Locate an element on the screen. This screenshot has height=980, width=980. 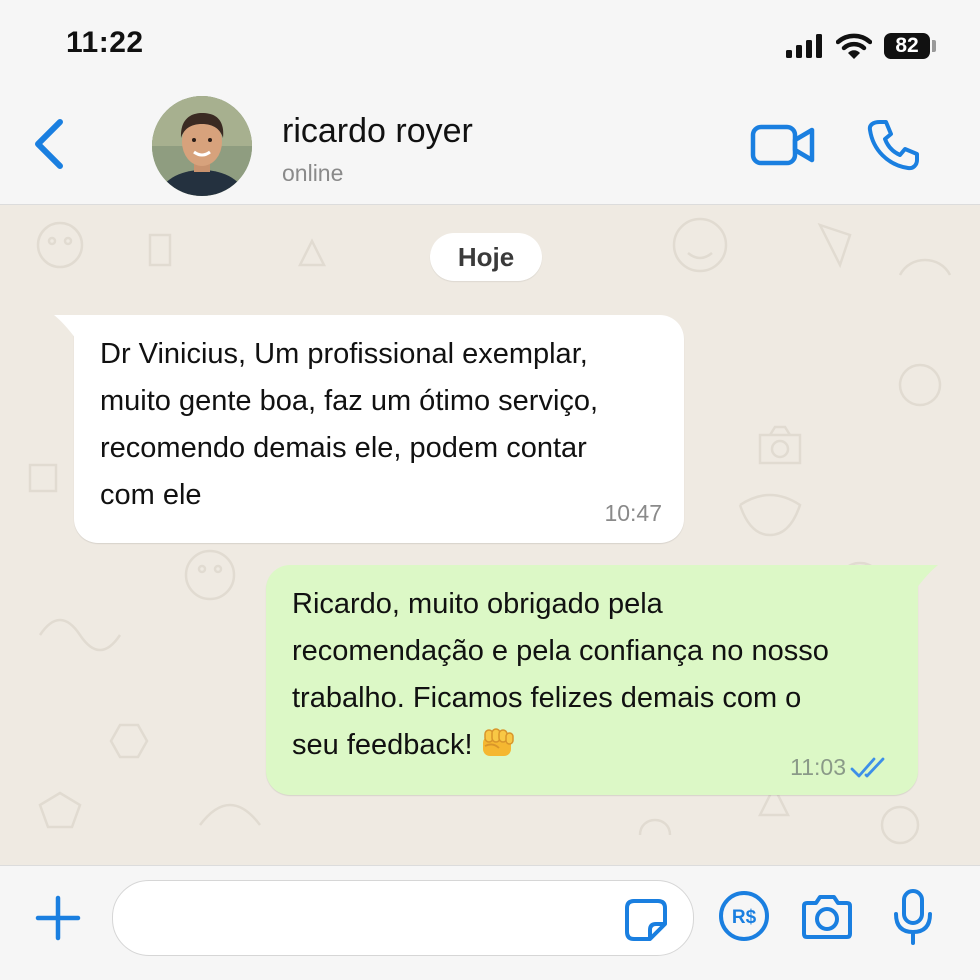
avatar is located at coordinates (202, 146).